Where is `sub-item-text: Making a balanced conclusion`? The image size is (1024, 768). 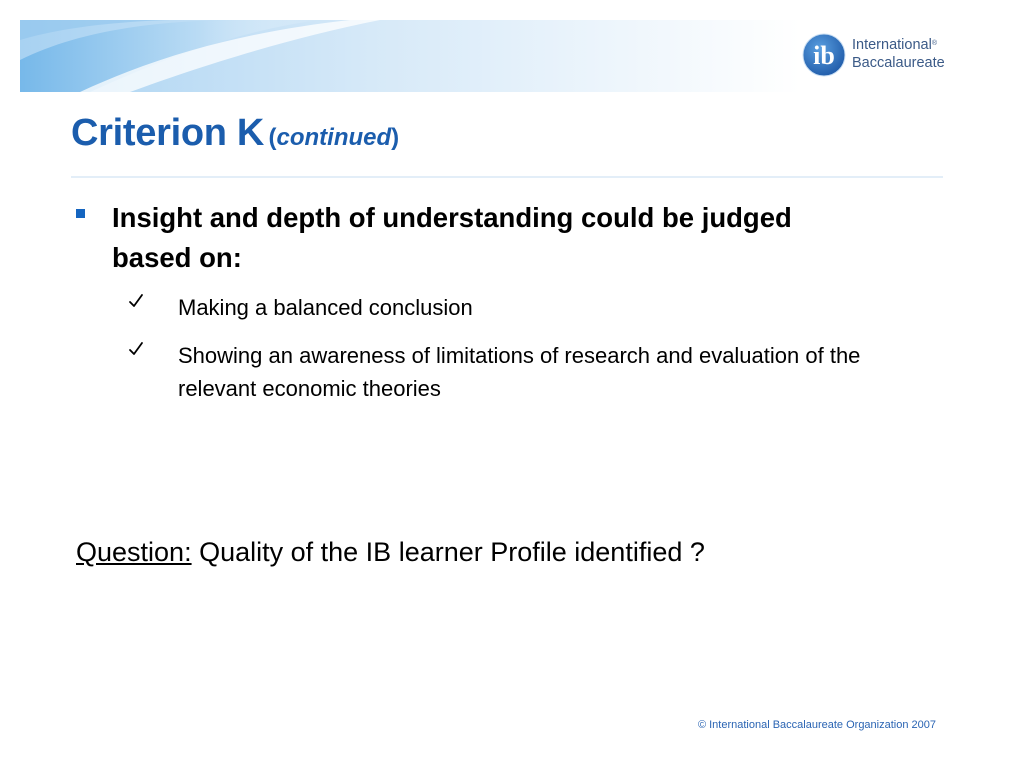
sub-item-text: Making a balanced conclusion is located at coordinates (325, 307).